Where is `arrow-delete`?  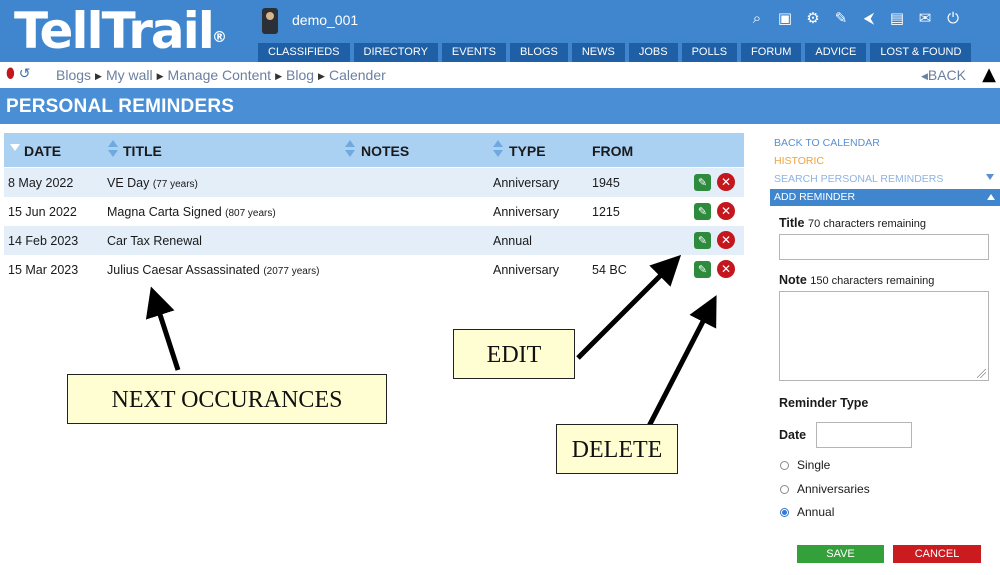 arrow-delete is located at coordinates (681, 362).